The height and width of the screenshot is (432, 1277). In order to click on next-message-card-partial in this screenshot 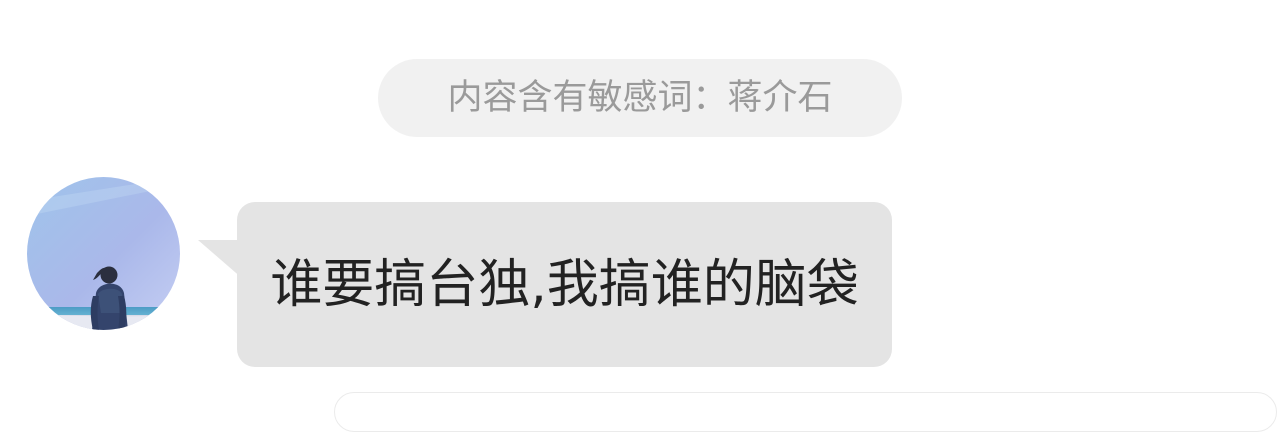, I will do `click(805, 412)`.